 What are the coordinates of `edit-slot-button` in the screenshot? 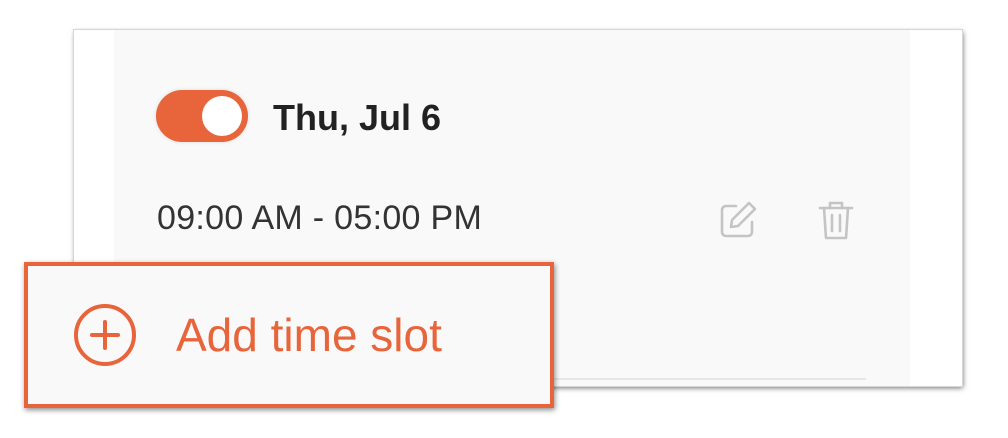 It's located at (738, 220).